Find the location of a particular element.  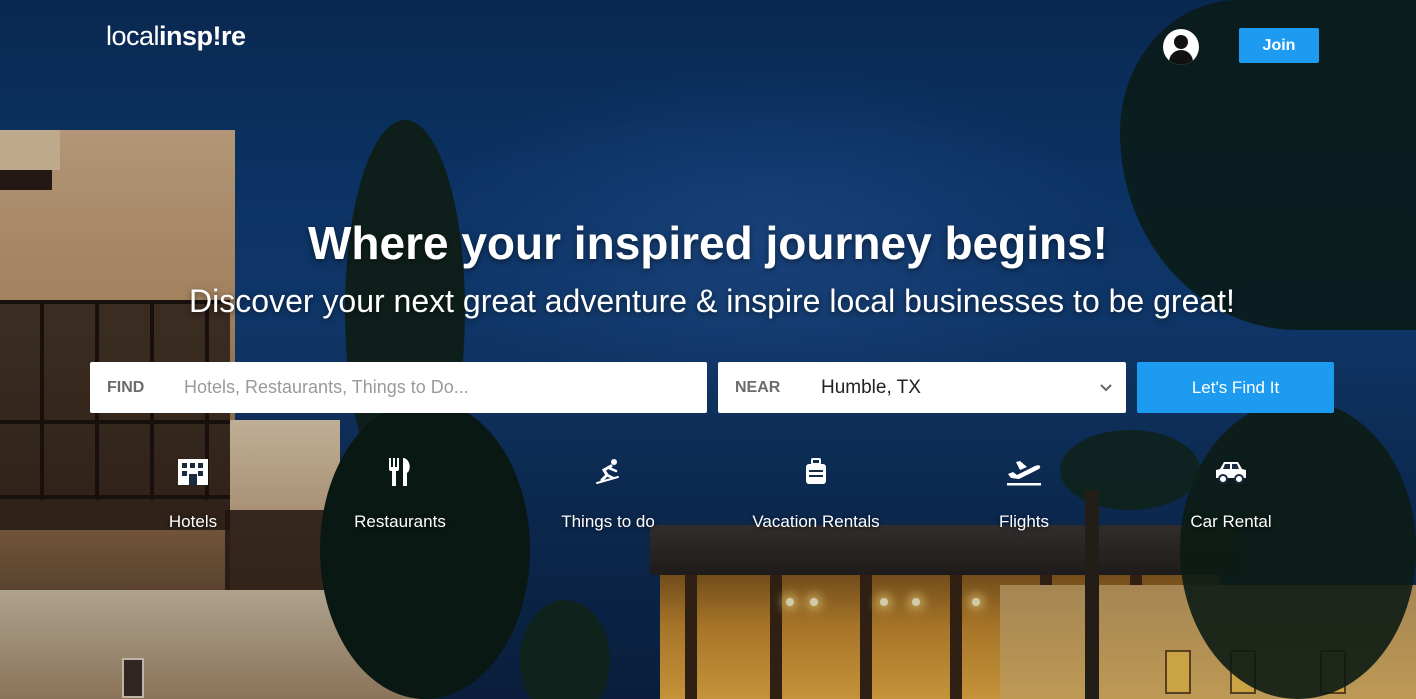

find-field: FIND is located at coordinates (398, 387).